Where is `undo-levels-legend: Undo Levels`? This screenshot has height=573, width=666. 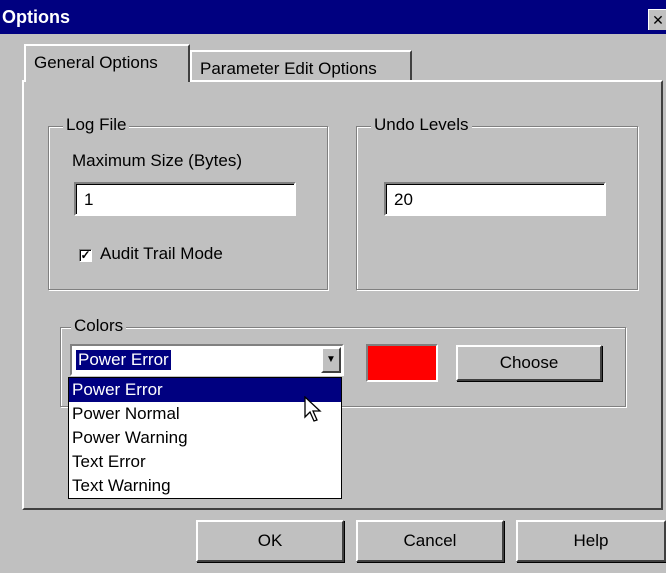
undo-levels-legend: Undo Levels is located at coordinates (421, 125).